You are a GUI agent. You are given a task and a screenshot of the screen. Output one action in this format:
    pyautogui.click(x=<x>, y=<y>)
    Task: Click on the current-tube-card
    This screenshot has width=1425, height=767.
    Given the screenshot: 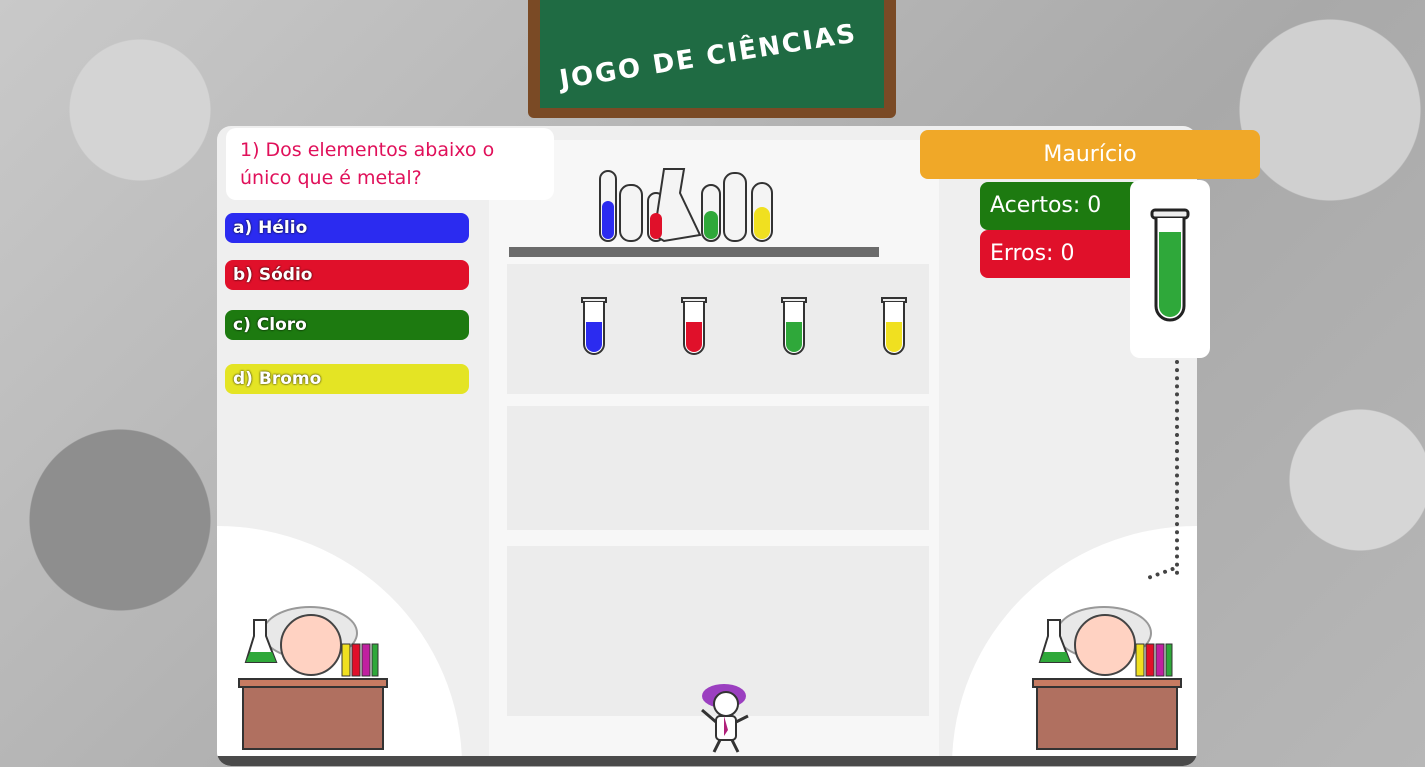 What is the action you would take?
    pyautogui.click(x=1170, y=269)
    